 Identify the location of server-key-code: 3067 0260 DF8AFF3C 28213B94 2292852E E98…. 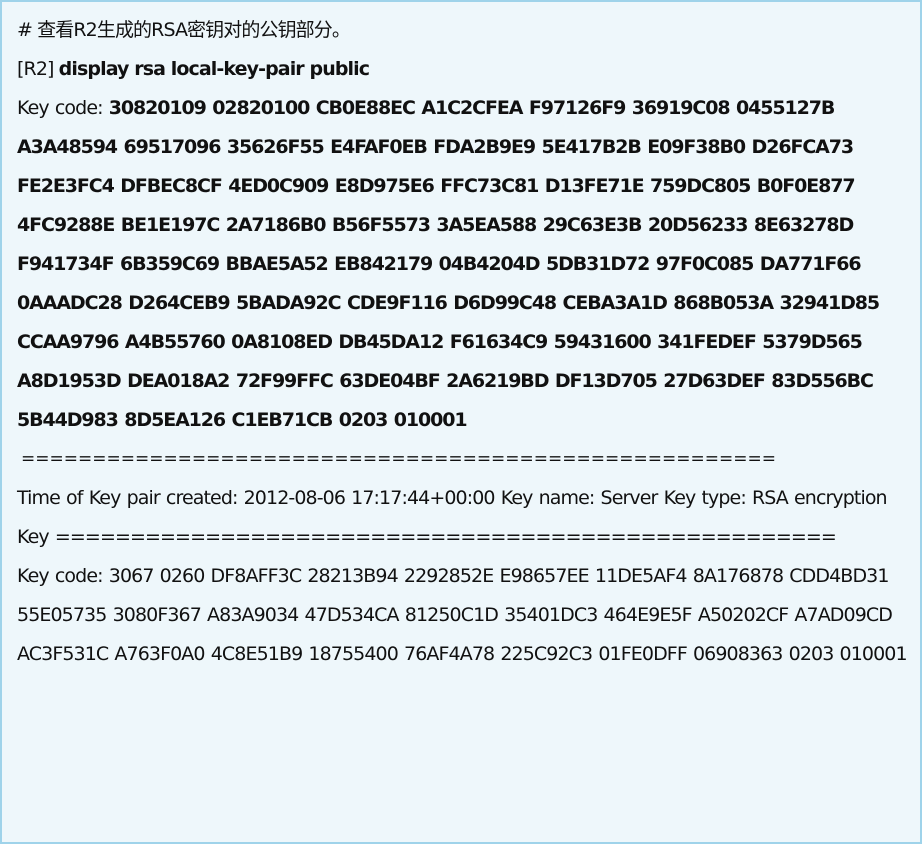
(462, 615).